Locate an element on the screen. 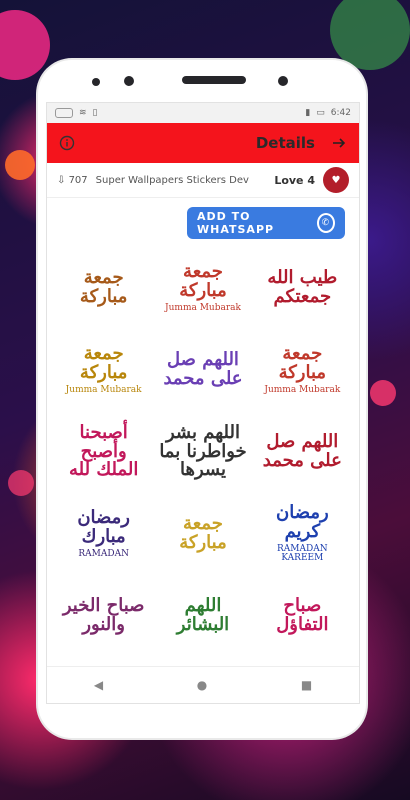 The height and width of the screenshot is (800, 410). sticker-tile: اللهم البشائر is located at coordinates (202, 616).